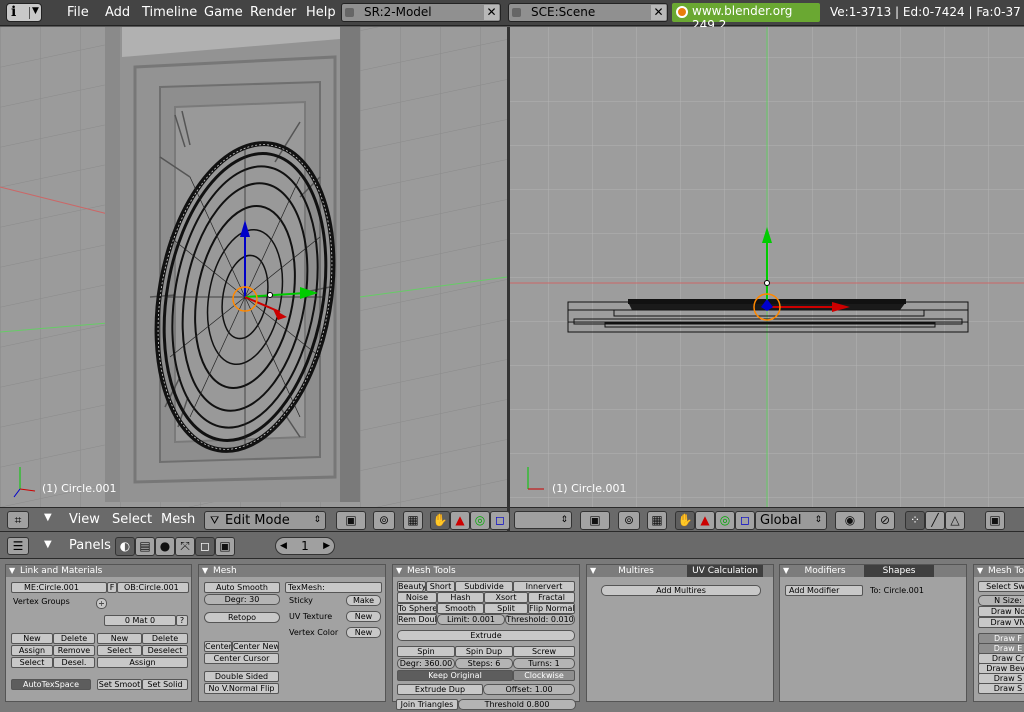 The height and width of the screenshot is (712, 1024). Describe the element at coordinates (101, 603) in the screenshot. I see `vertex-group-menu: ÷` at that location.